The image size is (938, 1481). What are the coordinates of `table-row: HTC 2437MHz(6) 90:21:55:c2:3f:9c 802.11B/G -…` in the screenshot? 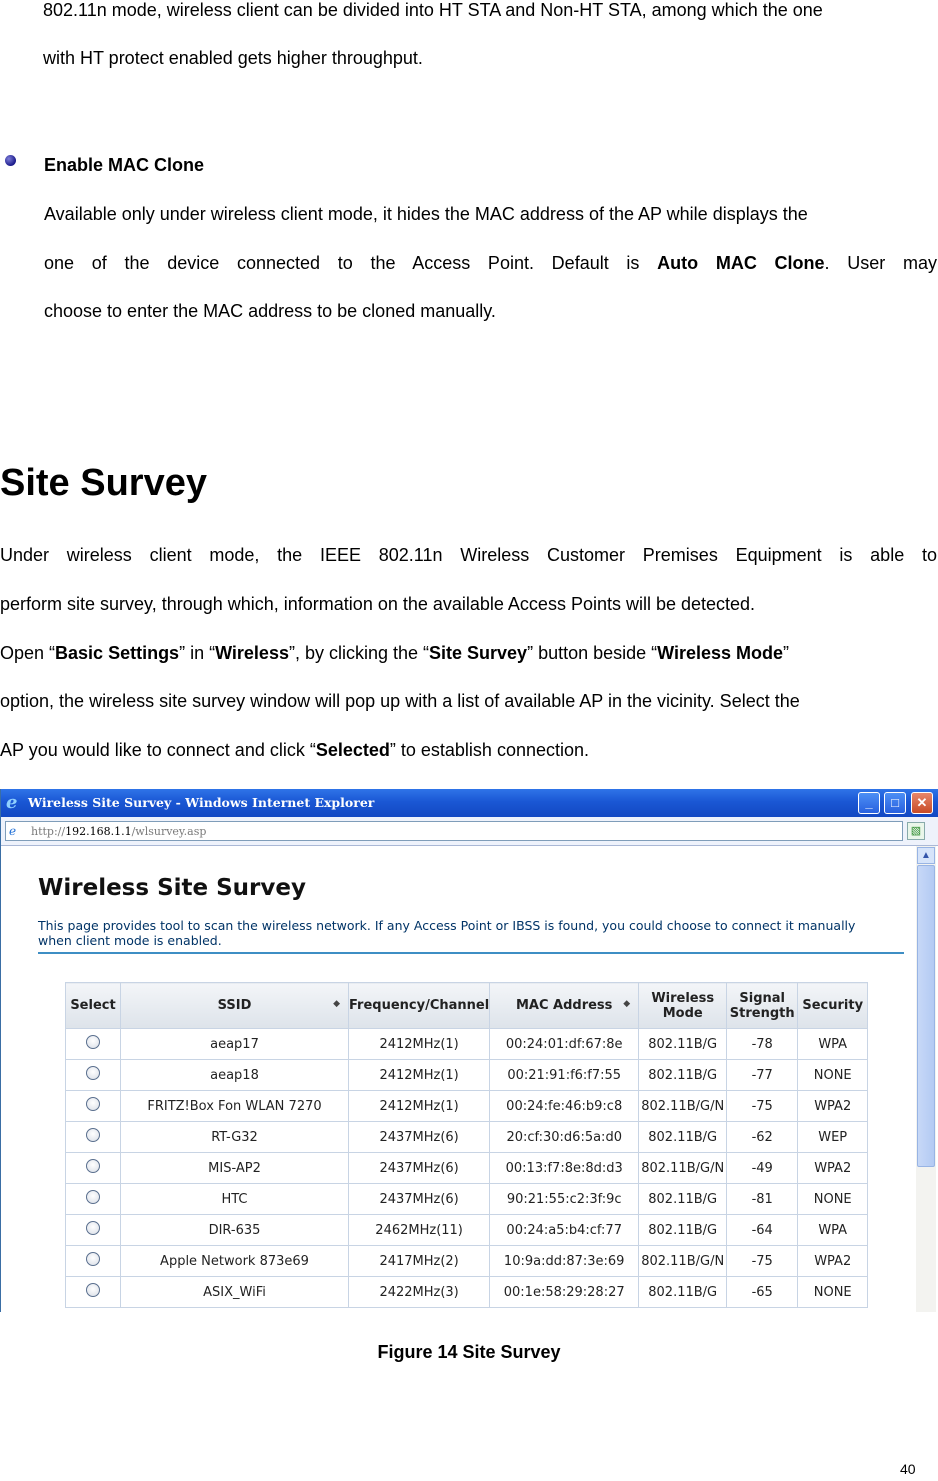 It's located at (467, 1199).